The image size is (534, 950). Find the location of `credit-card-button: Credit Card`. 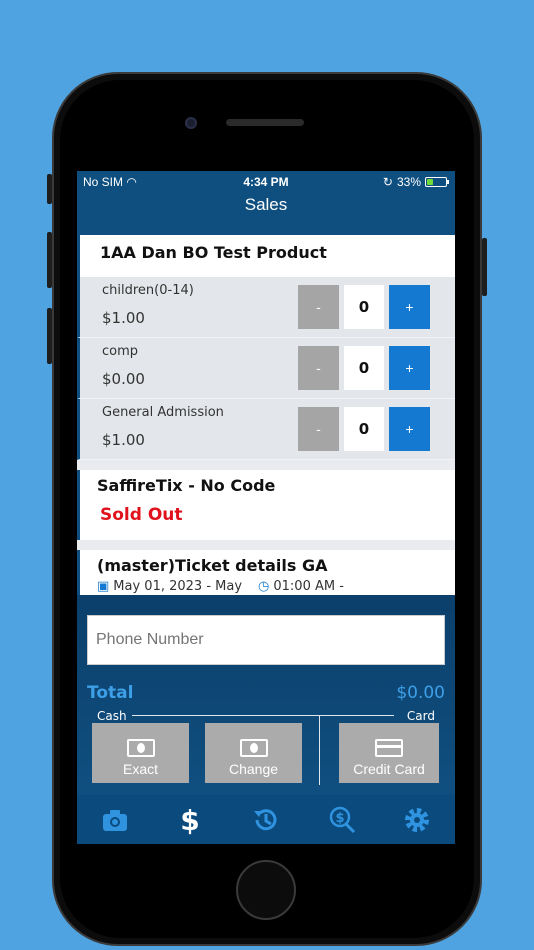

credit-card-button: Credit Card is located at coordinates (389, 753).